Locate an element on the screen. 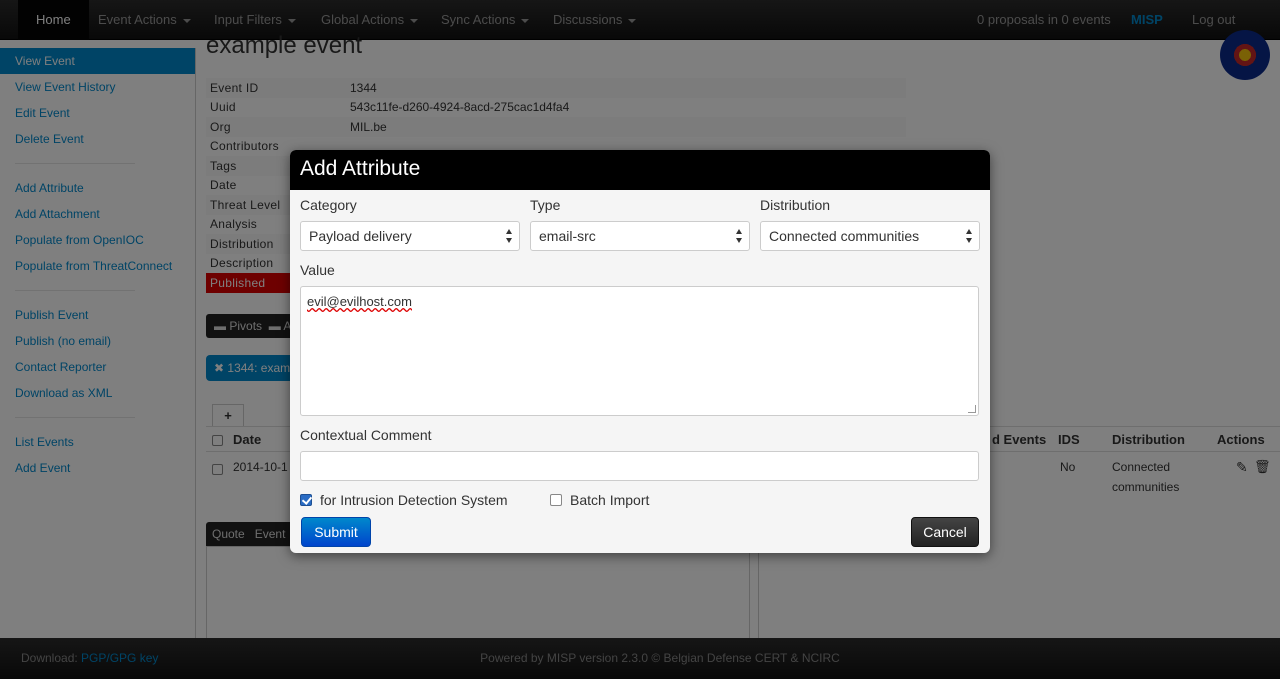 The height and width of the screenshot is (679, 1280). value-textarea: evil@evilhost.com is located at coordinates (639, 351).